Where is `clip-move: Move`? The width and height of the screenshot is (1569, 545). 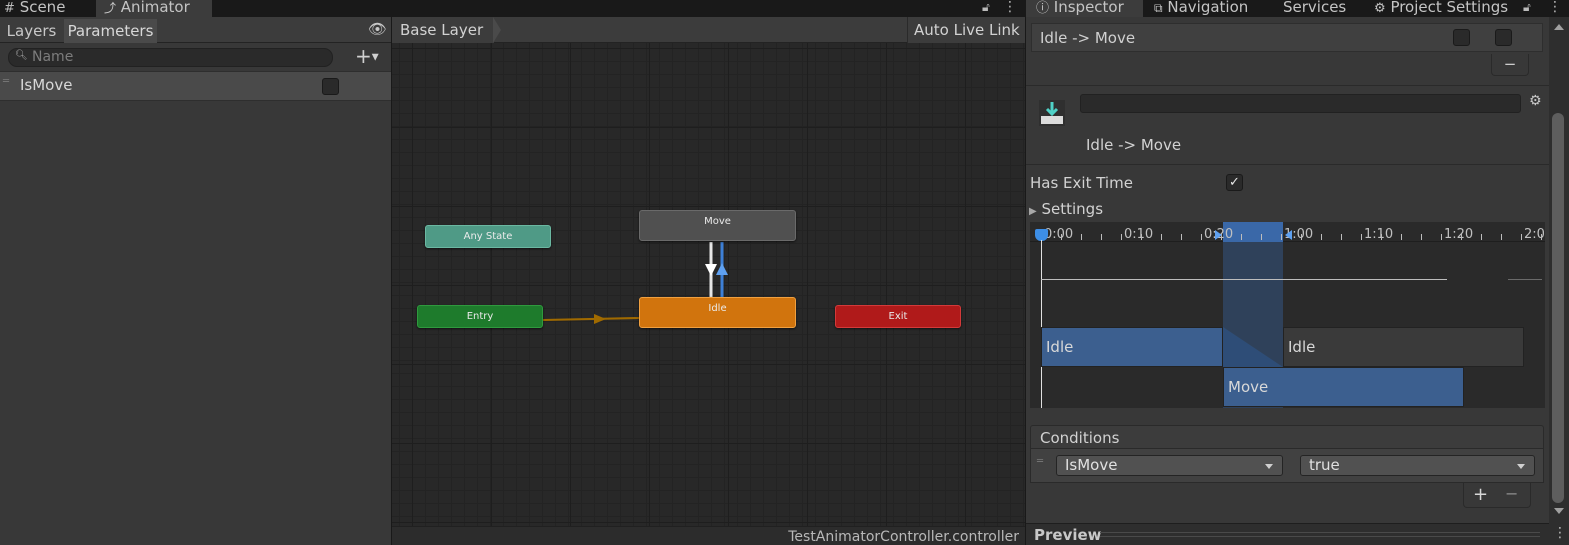 clip-move: Move is located at coordinates (1343, 387).